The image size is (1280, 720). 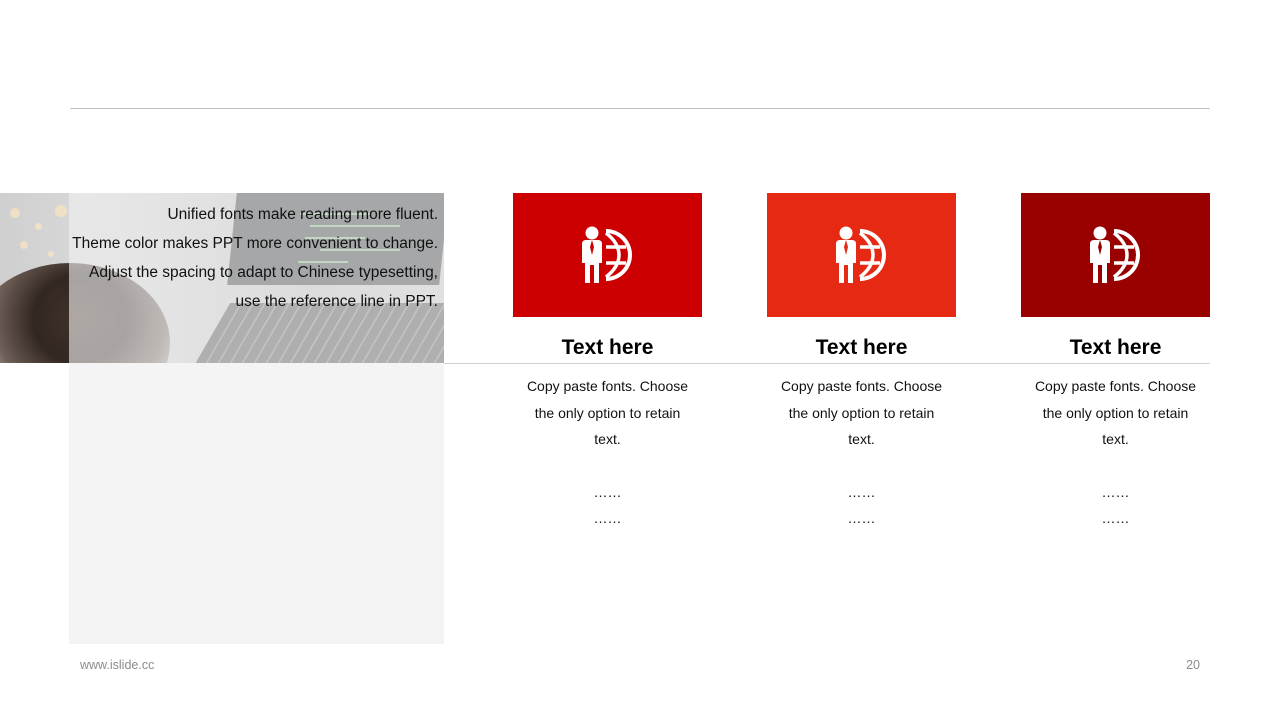 What do you see at coordinates (1193, 665) in the screenshot?
I see `page-number: 20` at bounding box center [1193, 665].